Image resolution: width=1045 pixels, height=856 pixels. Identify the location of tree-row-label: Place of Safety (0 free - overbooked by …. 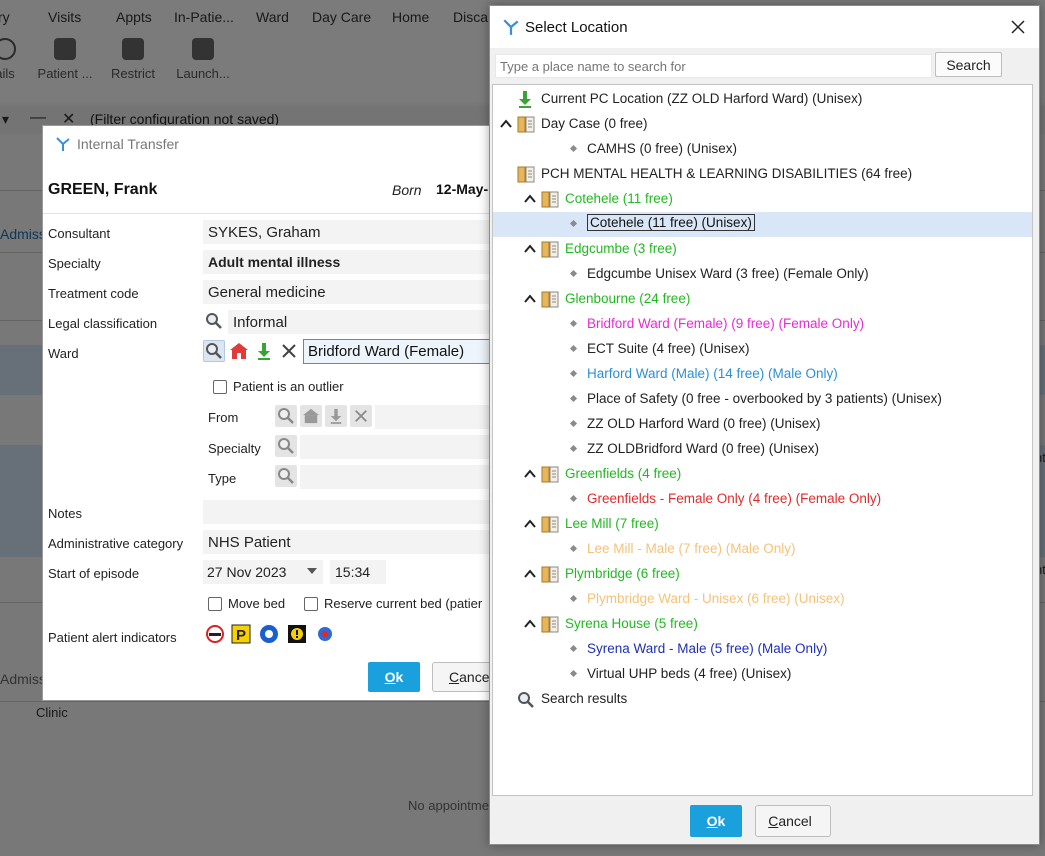
(764, 398).